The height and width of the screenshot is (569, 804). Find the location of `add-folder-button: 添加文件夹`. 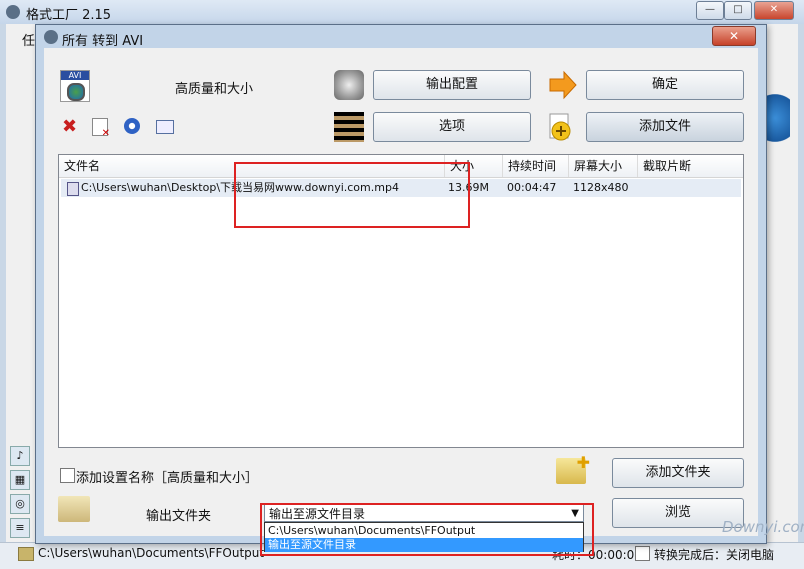

add-folder-button: 添加文件夹 is located at coordinates (678, 473).